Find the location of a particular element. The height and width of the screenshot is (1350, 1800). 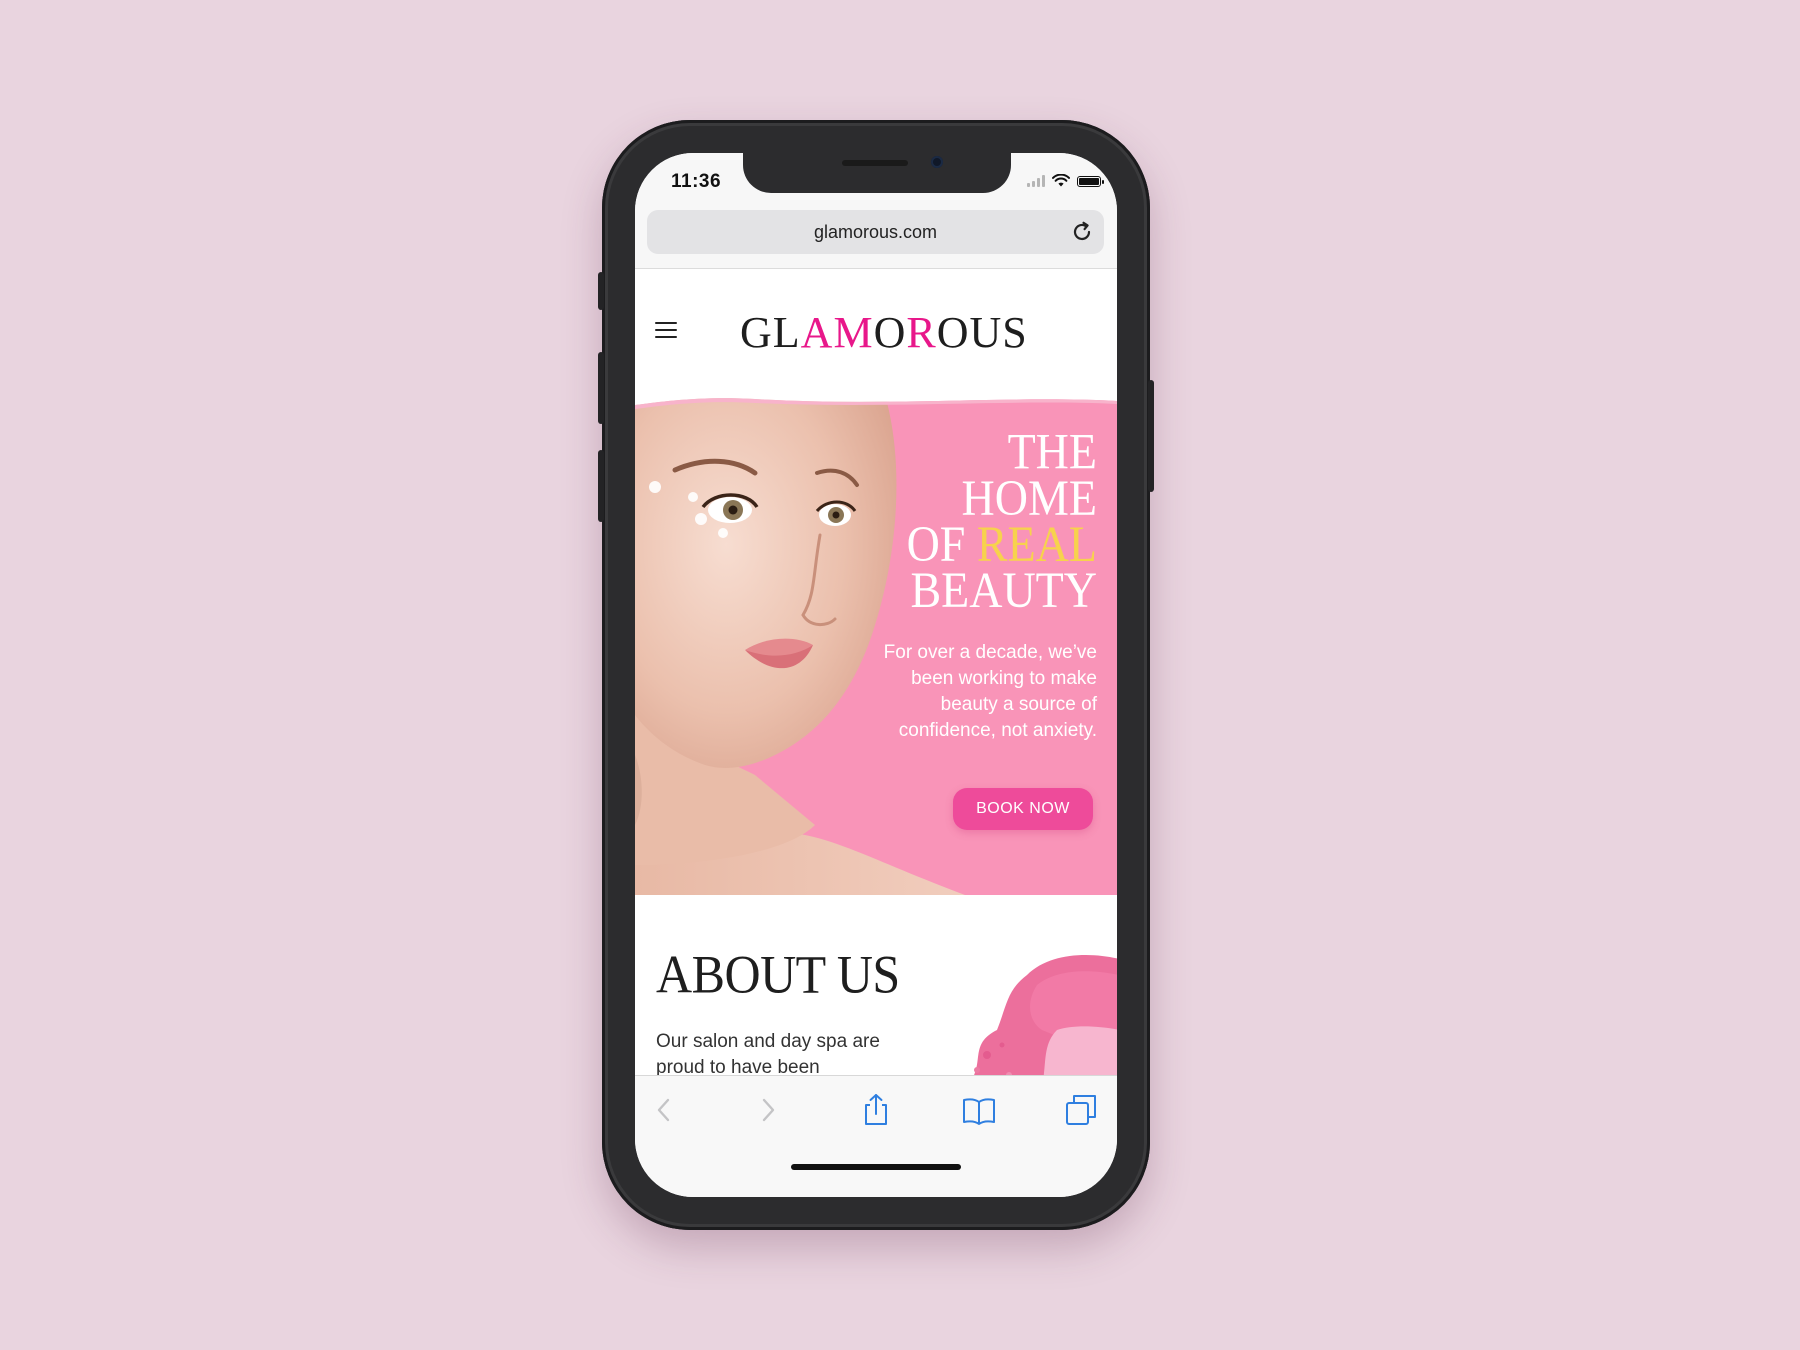

book-icon is located at coordinates (979, 1110).